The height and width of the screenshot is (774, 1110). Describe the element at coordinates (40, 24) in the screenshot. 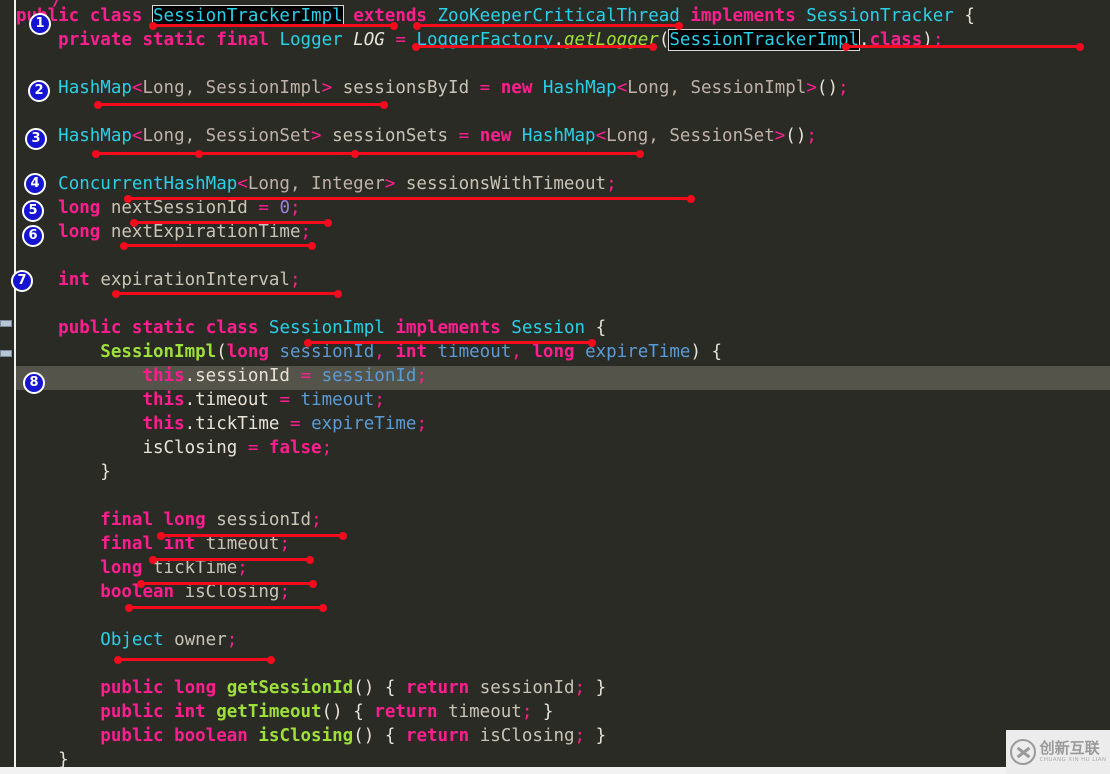

I see `annotation-badge-1: 1` at that location.